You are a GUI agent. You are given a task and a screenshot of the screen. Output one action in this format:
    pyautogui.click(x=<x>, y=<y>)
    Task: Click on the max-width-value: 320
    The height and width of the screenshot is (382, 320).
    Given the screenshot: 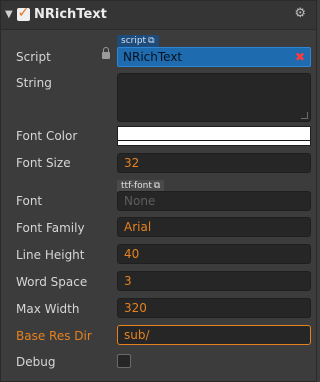 What is the action you would take?
    pyautogui.click(x=135, y=308)
    